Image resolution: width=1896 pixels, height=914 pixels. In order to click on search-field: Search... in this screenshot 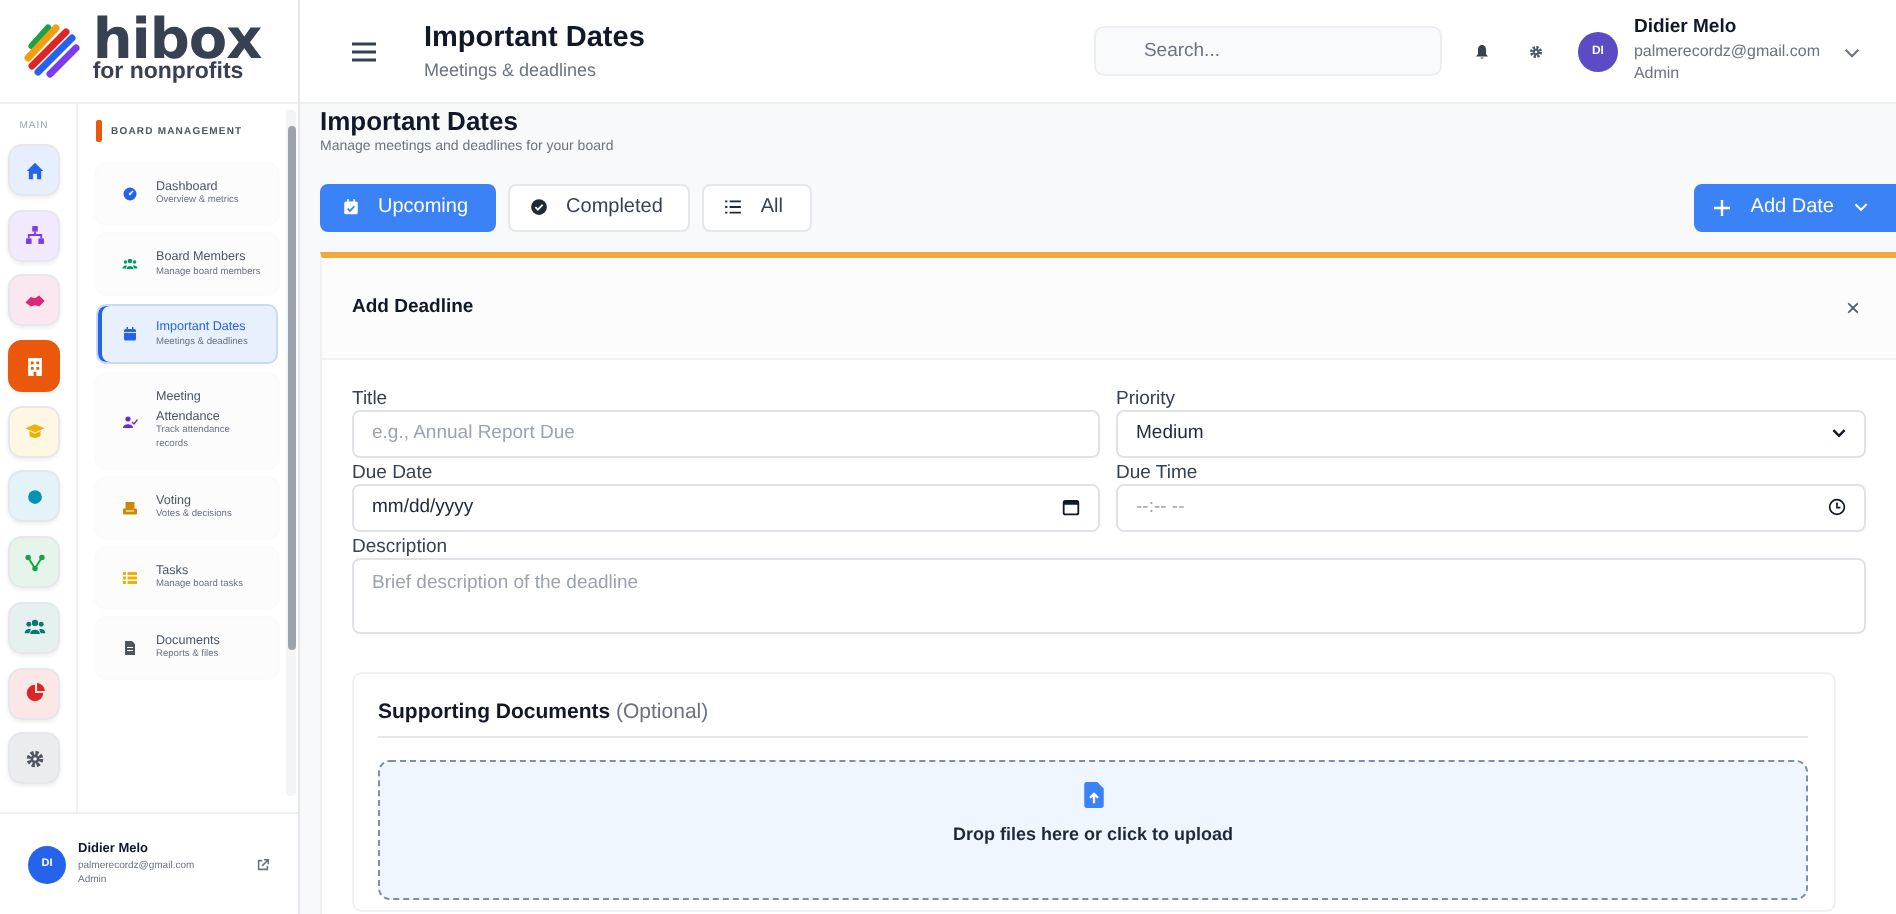, I will do `click(1267, 51)`.